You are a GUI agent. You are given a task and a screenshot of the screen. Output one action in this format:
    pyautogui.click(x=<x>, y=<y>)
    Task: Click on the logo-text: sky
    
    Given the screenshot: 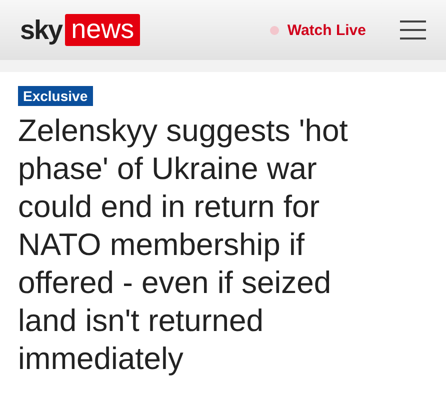 What is the action you would take?
    pyautogui.click(x=41, y=30)
    